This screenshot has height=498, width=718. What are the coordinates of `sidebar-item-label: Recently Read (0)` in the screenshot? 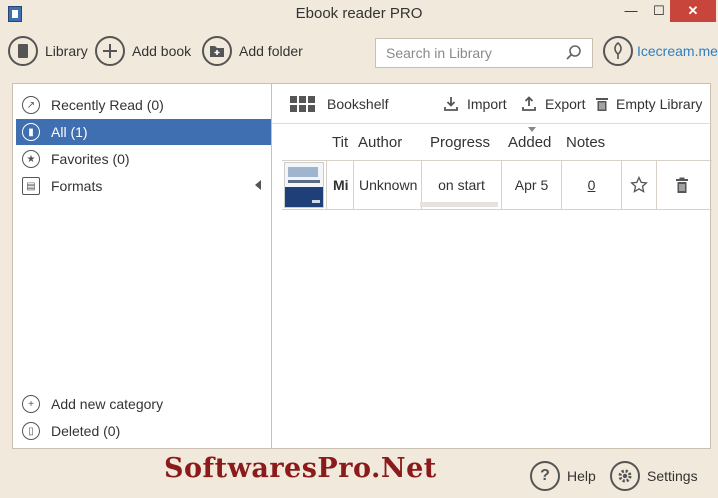 It's located at (107, 105).